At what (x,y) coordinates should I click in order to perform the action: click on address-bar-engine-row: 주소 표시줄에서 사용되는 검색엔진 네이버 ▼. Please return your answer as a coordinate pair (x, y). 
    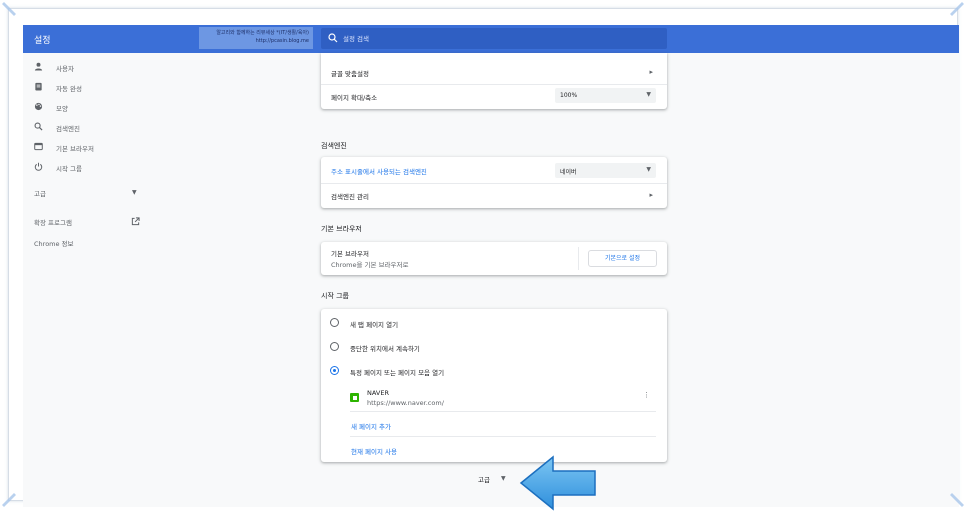
    Looking at the image, I should click on (494, 170).